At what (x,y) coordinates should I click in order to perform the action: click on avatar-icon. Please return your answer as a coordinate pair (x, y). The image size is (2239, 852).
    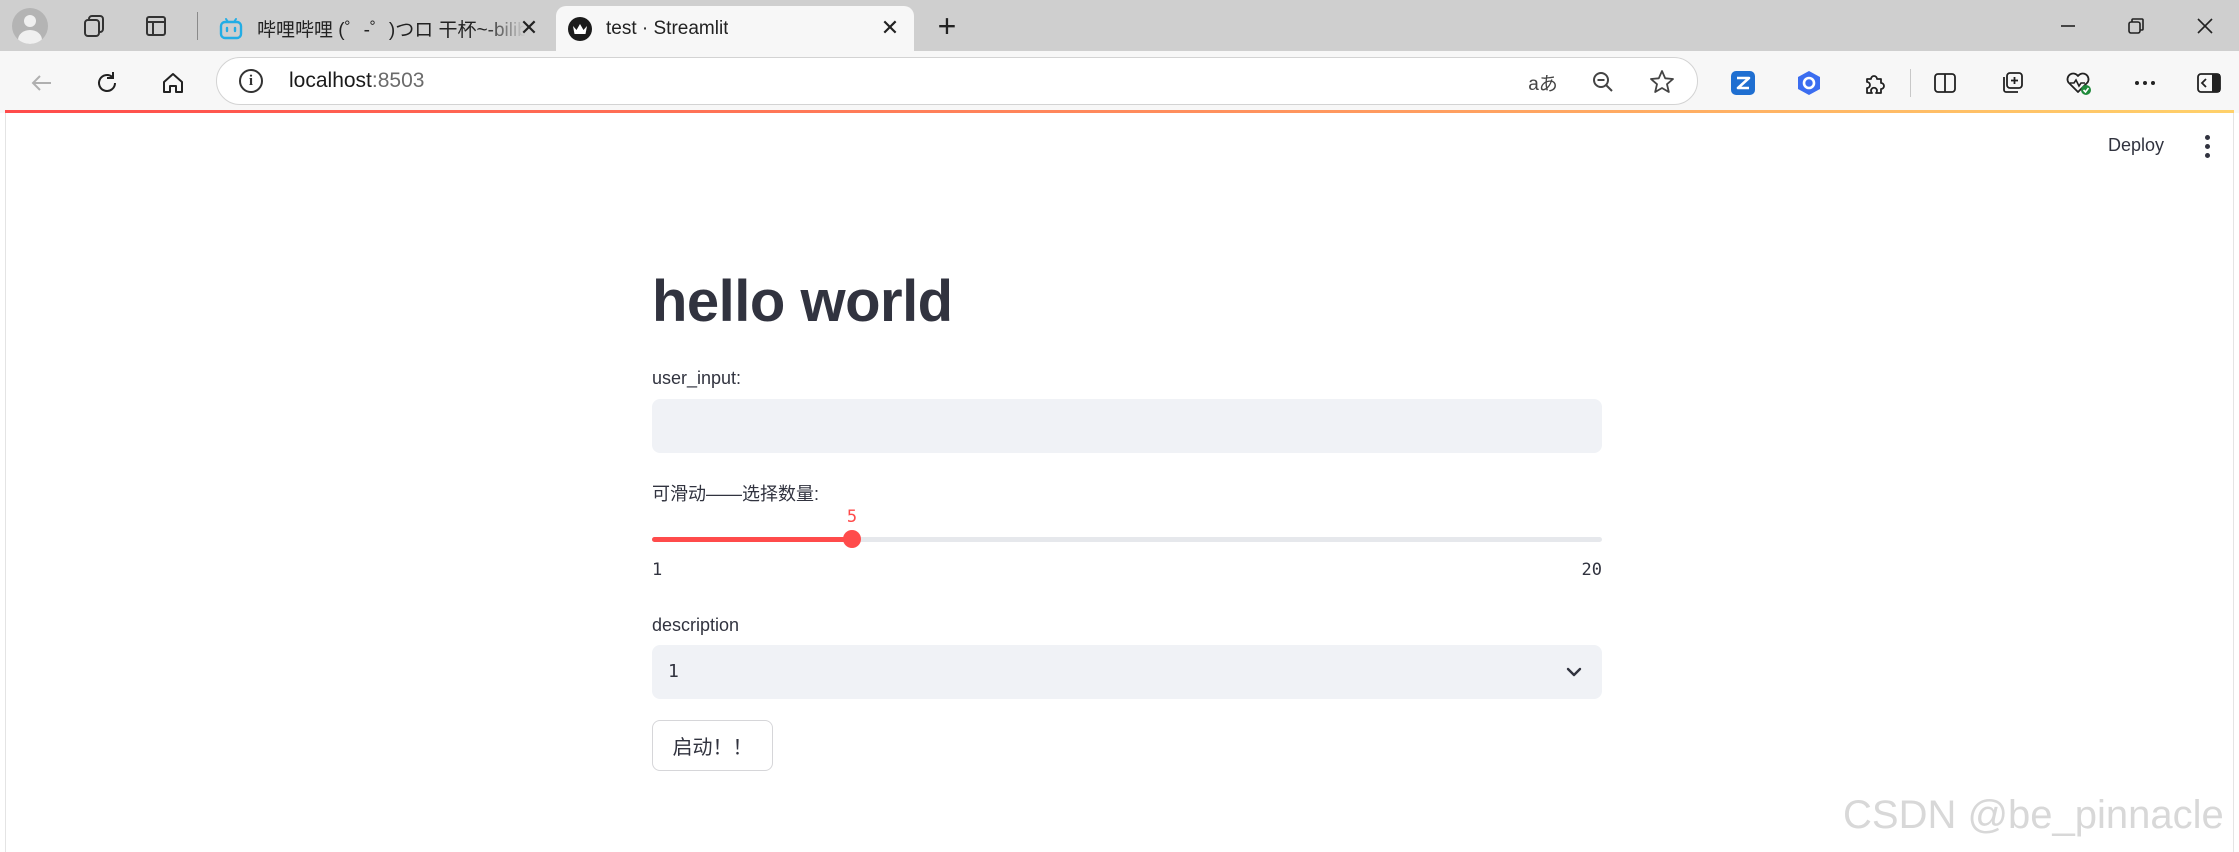
    Looking at the image, I should click on (30, 26).